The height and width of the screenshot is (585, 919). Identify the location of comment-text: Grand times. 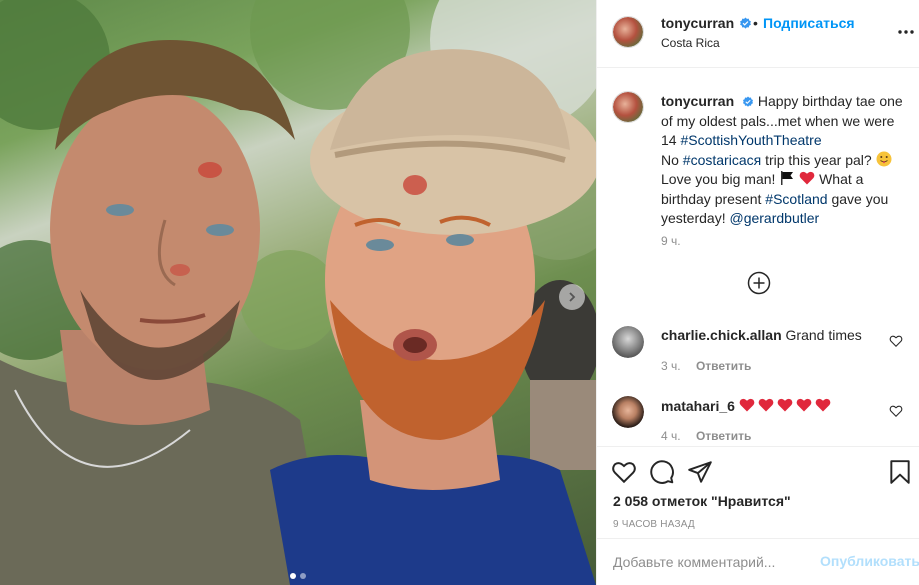
(823, 335).